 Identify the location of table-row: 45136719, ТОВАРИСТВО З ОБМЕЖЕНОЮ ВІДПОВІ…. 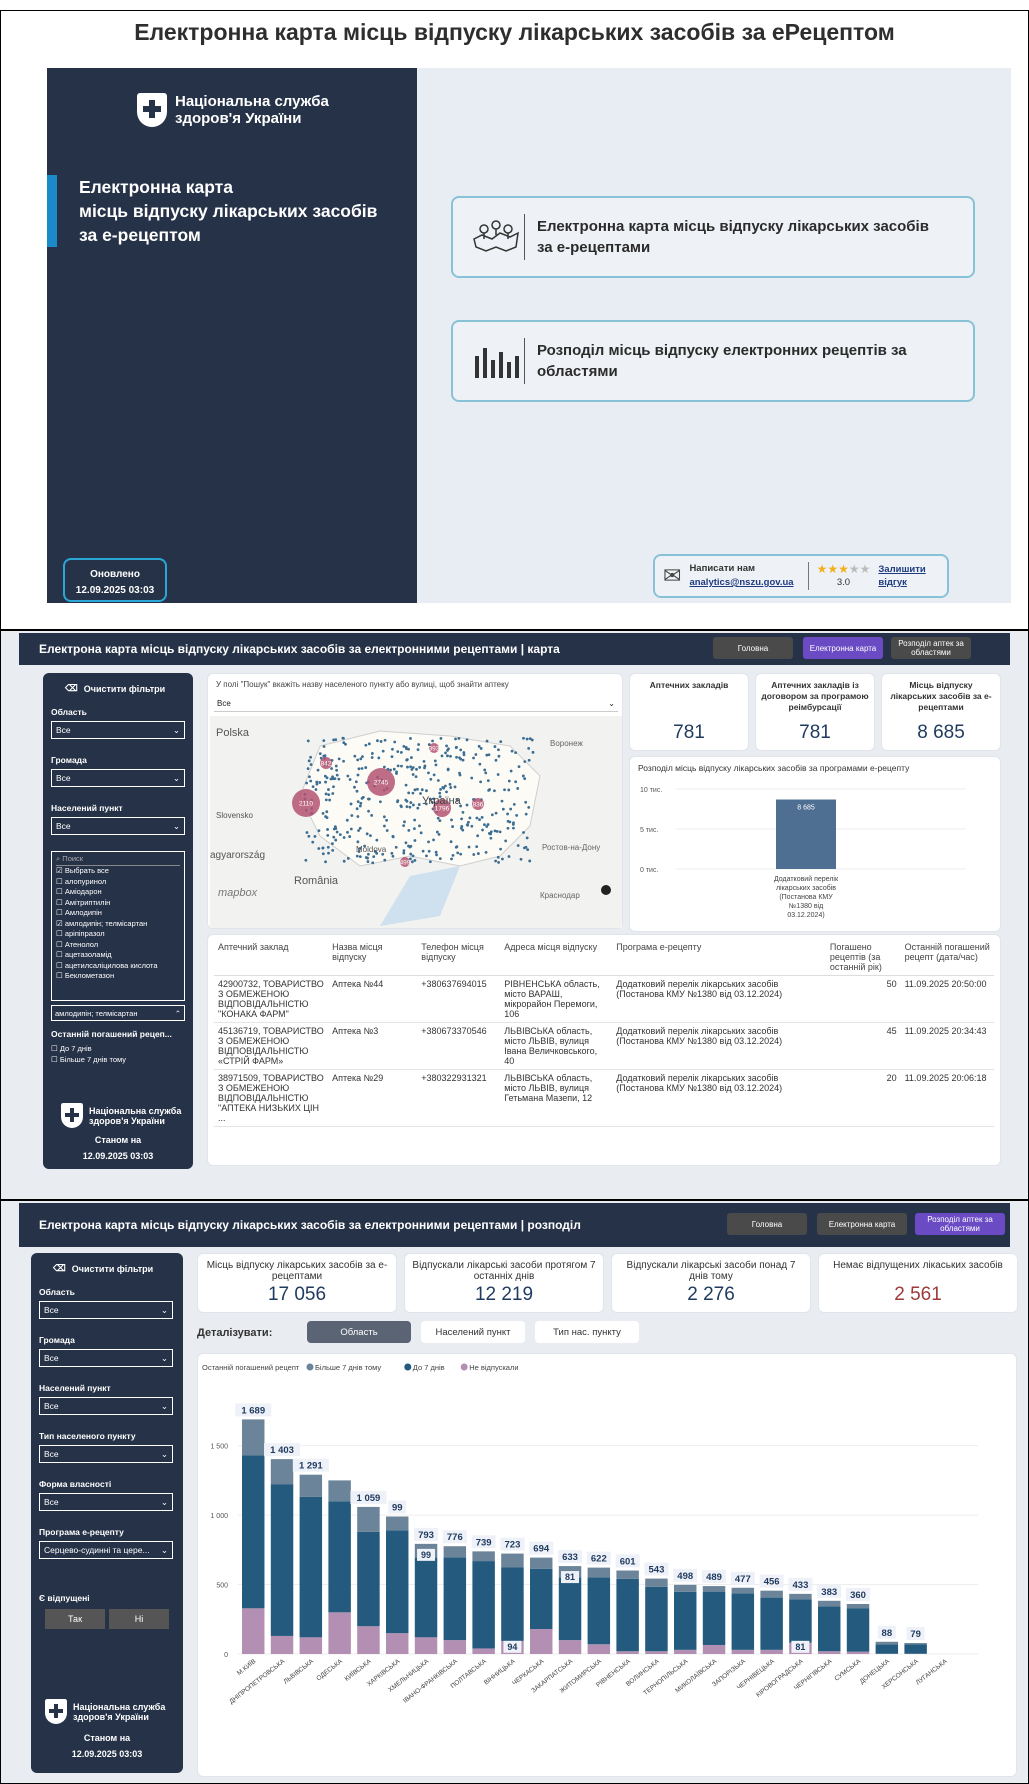
(604, 1046).